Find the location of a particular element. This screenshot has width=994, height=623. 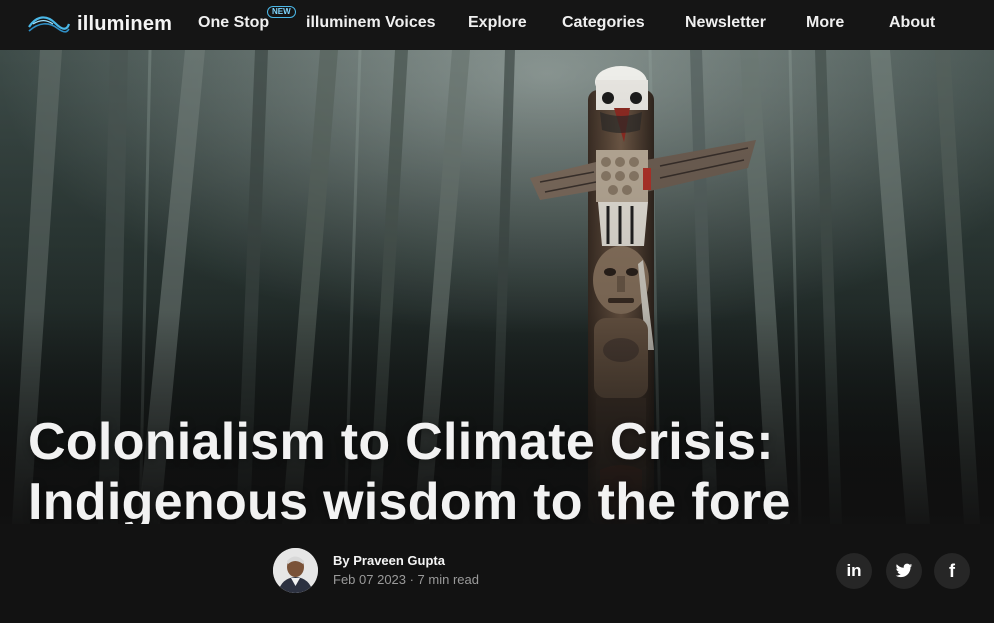

nav-illuminem-voices: illuminem Voices is located at coordinates (371, 23).